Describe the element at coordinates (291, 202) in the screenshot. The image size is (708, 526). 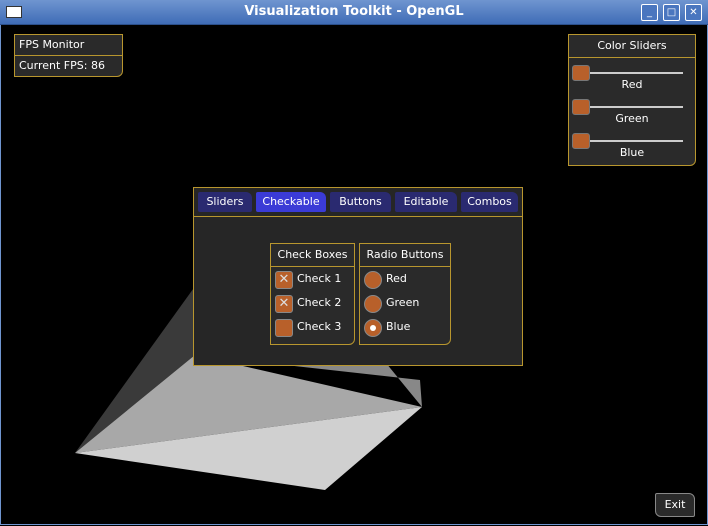
I see `tab-checkable: Checkable` at that location.